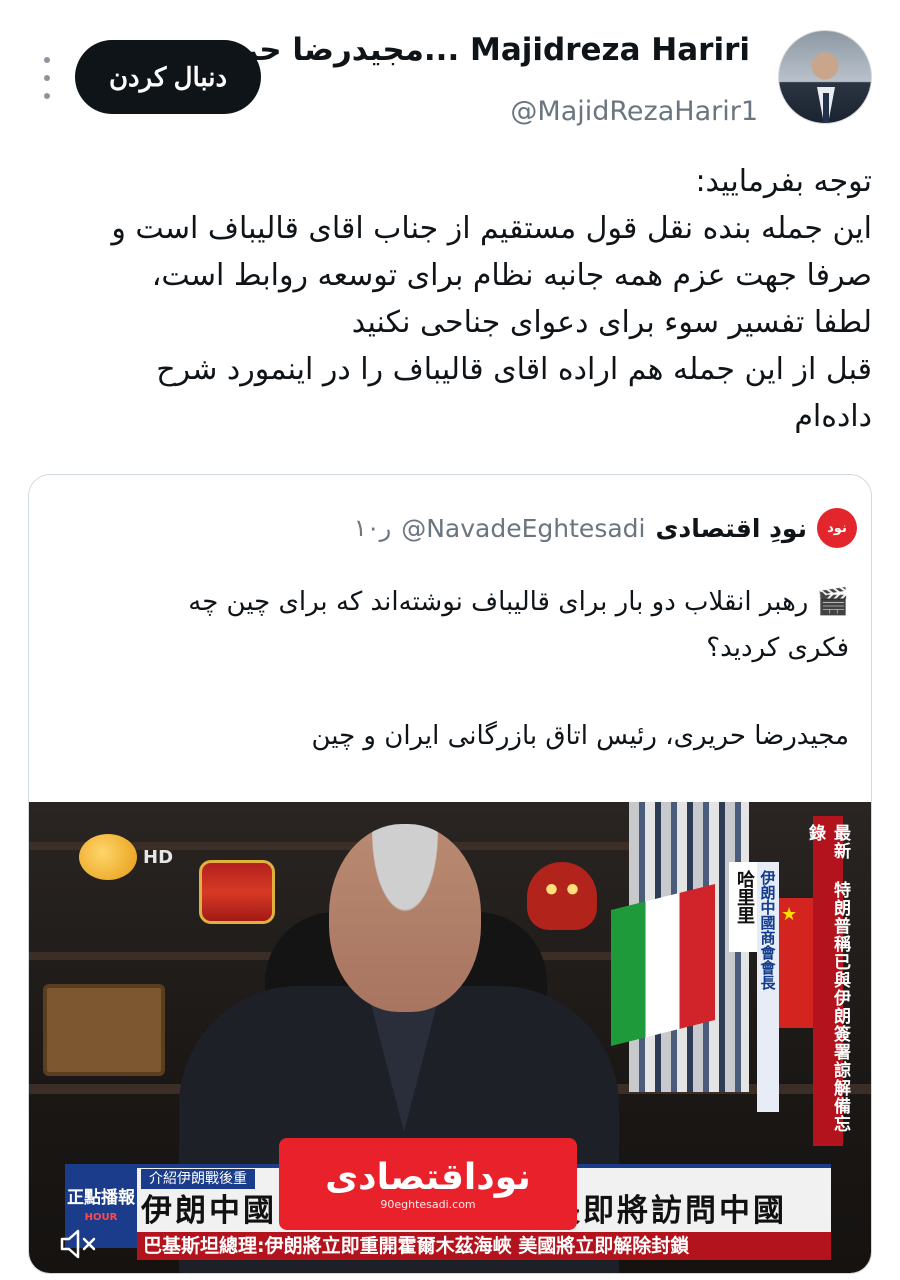 This screenshot has height=1280, width=900. Describe the element at coordinates (777, 648) in the screenshot. I see `quoted-text-line: فکری کردید؟` at that location.